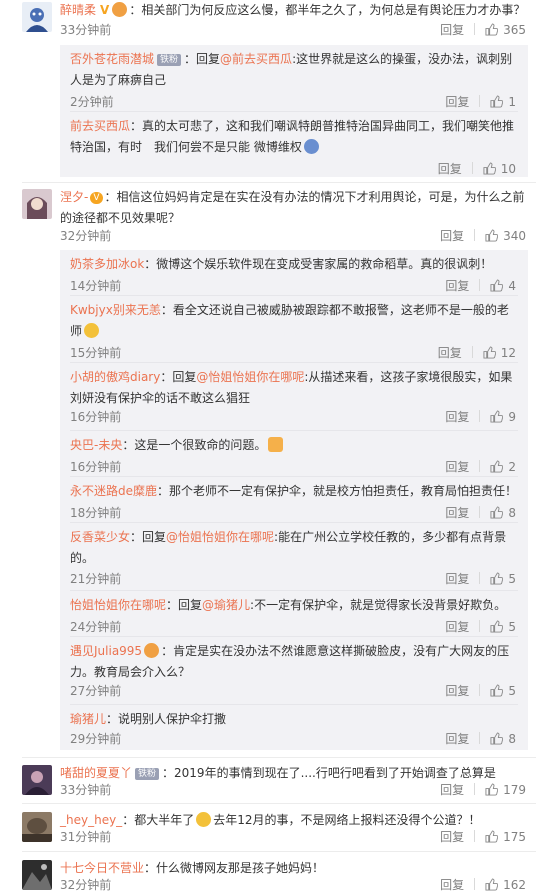  What do you see at coordinates (74, 197) in the screenshot?
I see `comment-username: 涅夕-` at bounding box center [74, 197].